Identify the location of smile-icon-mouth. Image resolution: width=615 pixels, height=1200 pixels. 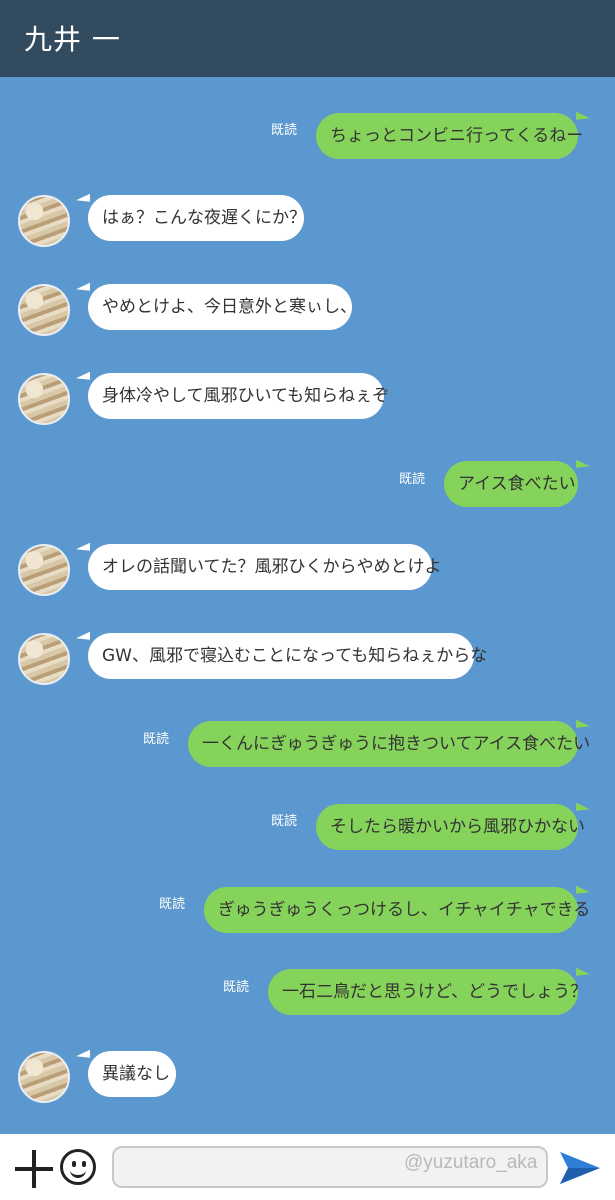
(78, 1172).